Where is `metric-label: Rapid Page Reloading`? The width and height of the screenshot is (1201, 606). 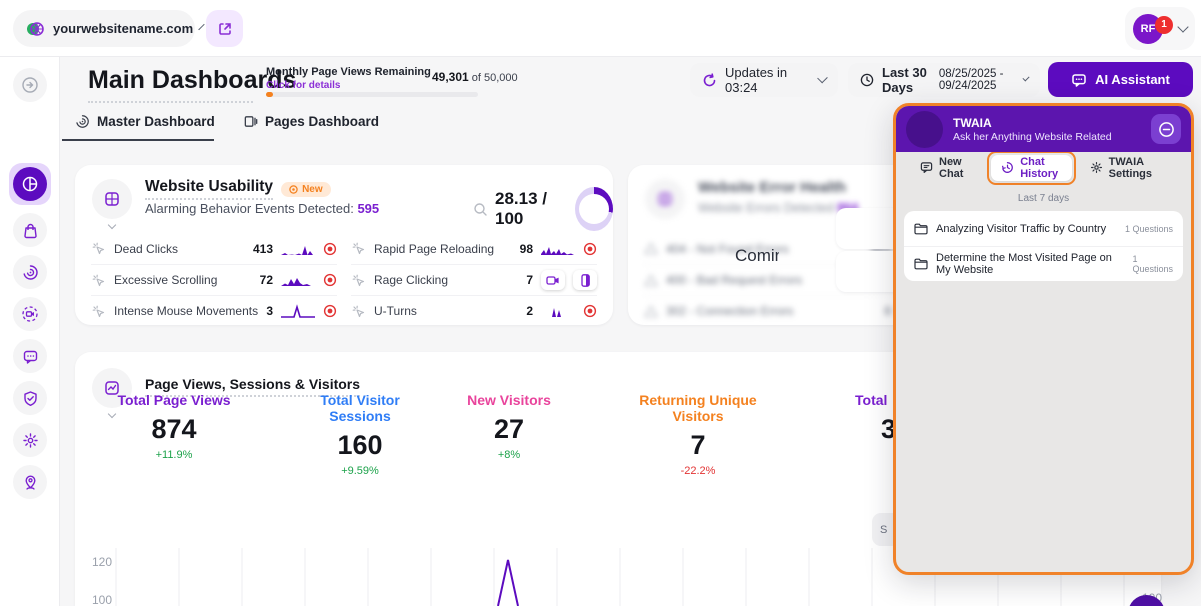 metric-label: Rapid Page Reloading is located at coordinates (434, 248).